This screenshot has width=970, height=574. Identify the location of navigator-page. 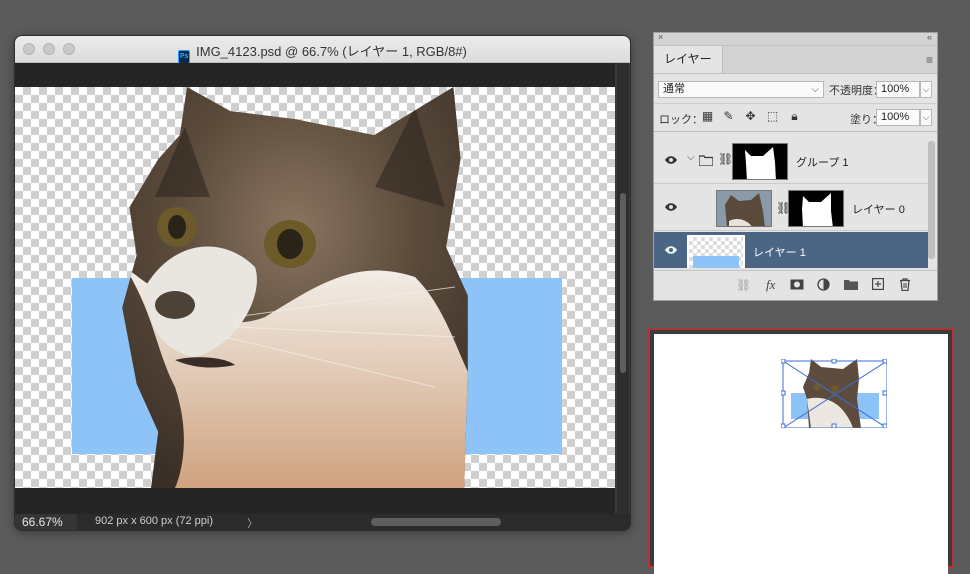
(801, 454).